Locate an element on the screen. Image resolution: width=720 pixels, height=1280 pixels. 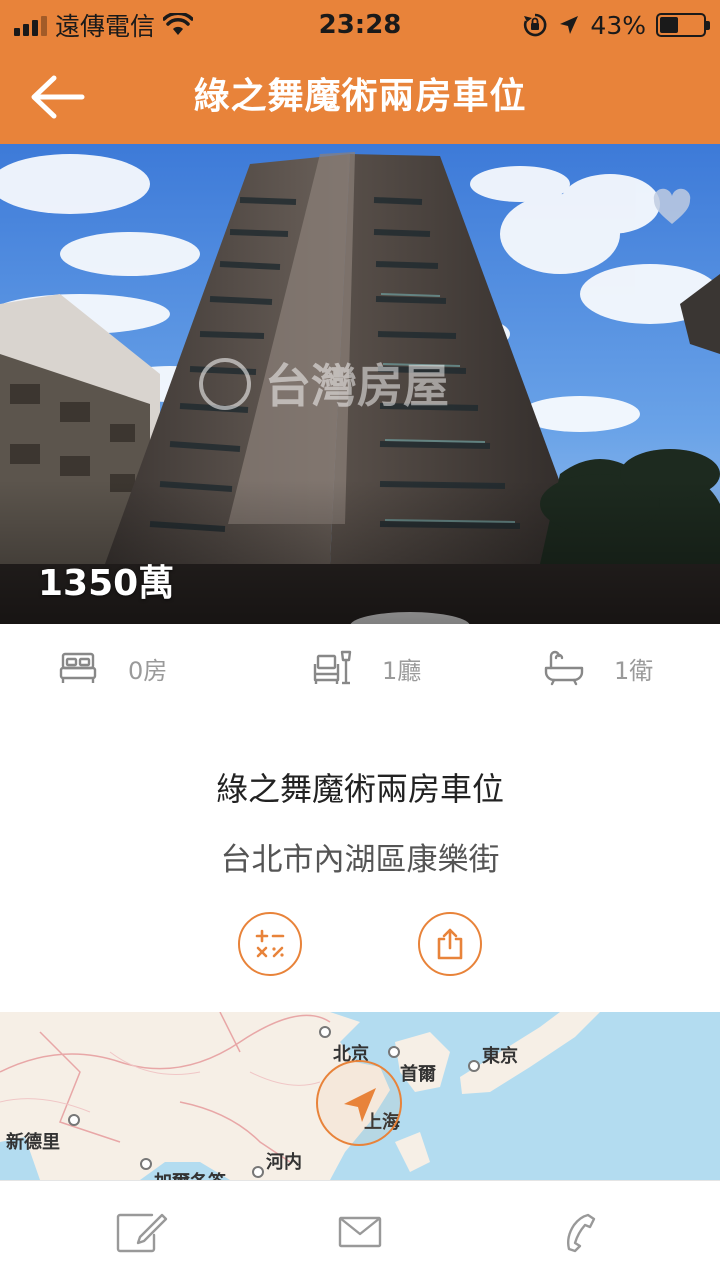
bed-icon is located at coordinates (78, 667).